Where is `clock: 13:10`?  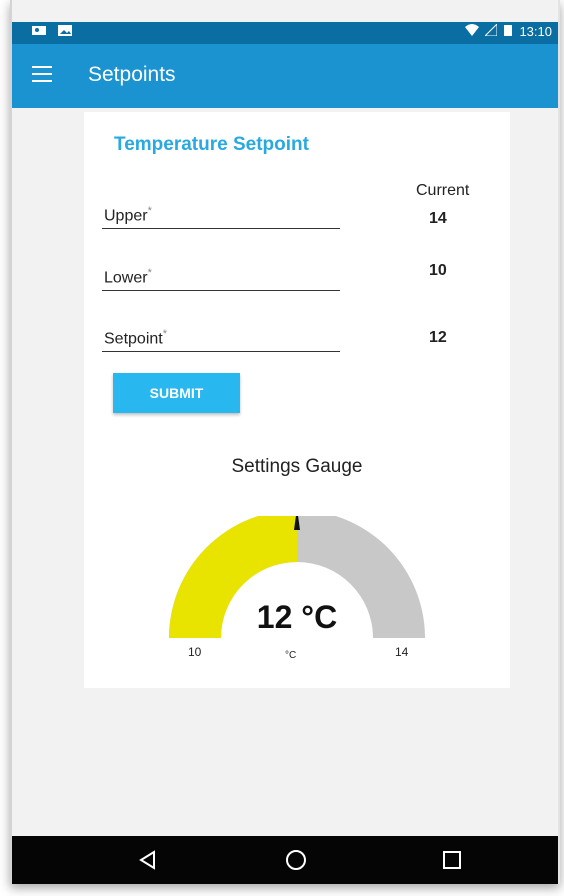
clock: 13:10 is located at coordinates (535, 31).